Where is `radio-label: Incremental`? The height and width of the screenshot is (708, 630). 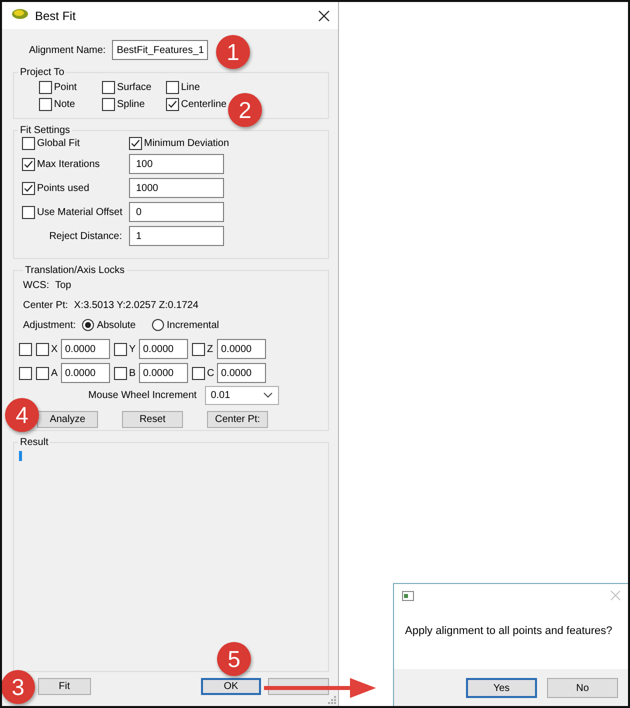
radio-label: Incremental is located at coordinates (192, 325).